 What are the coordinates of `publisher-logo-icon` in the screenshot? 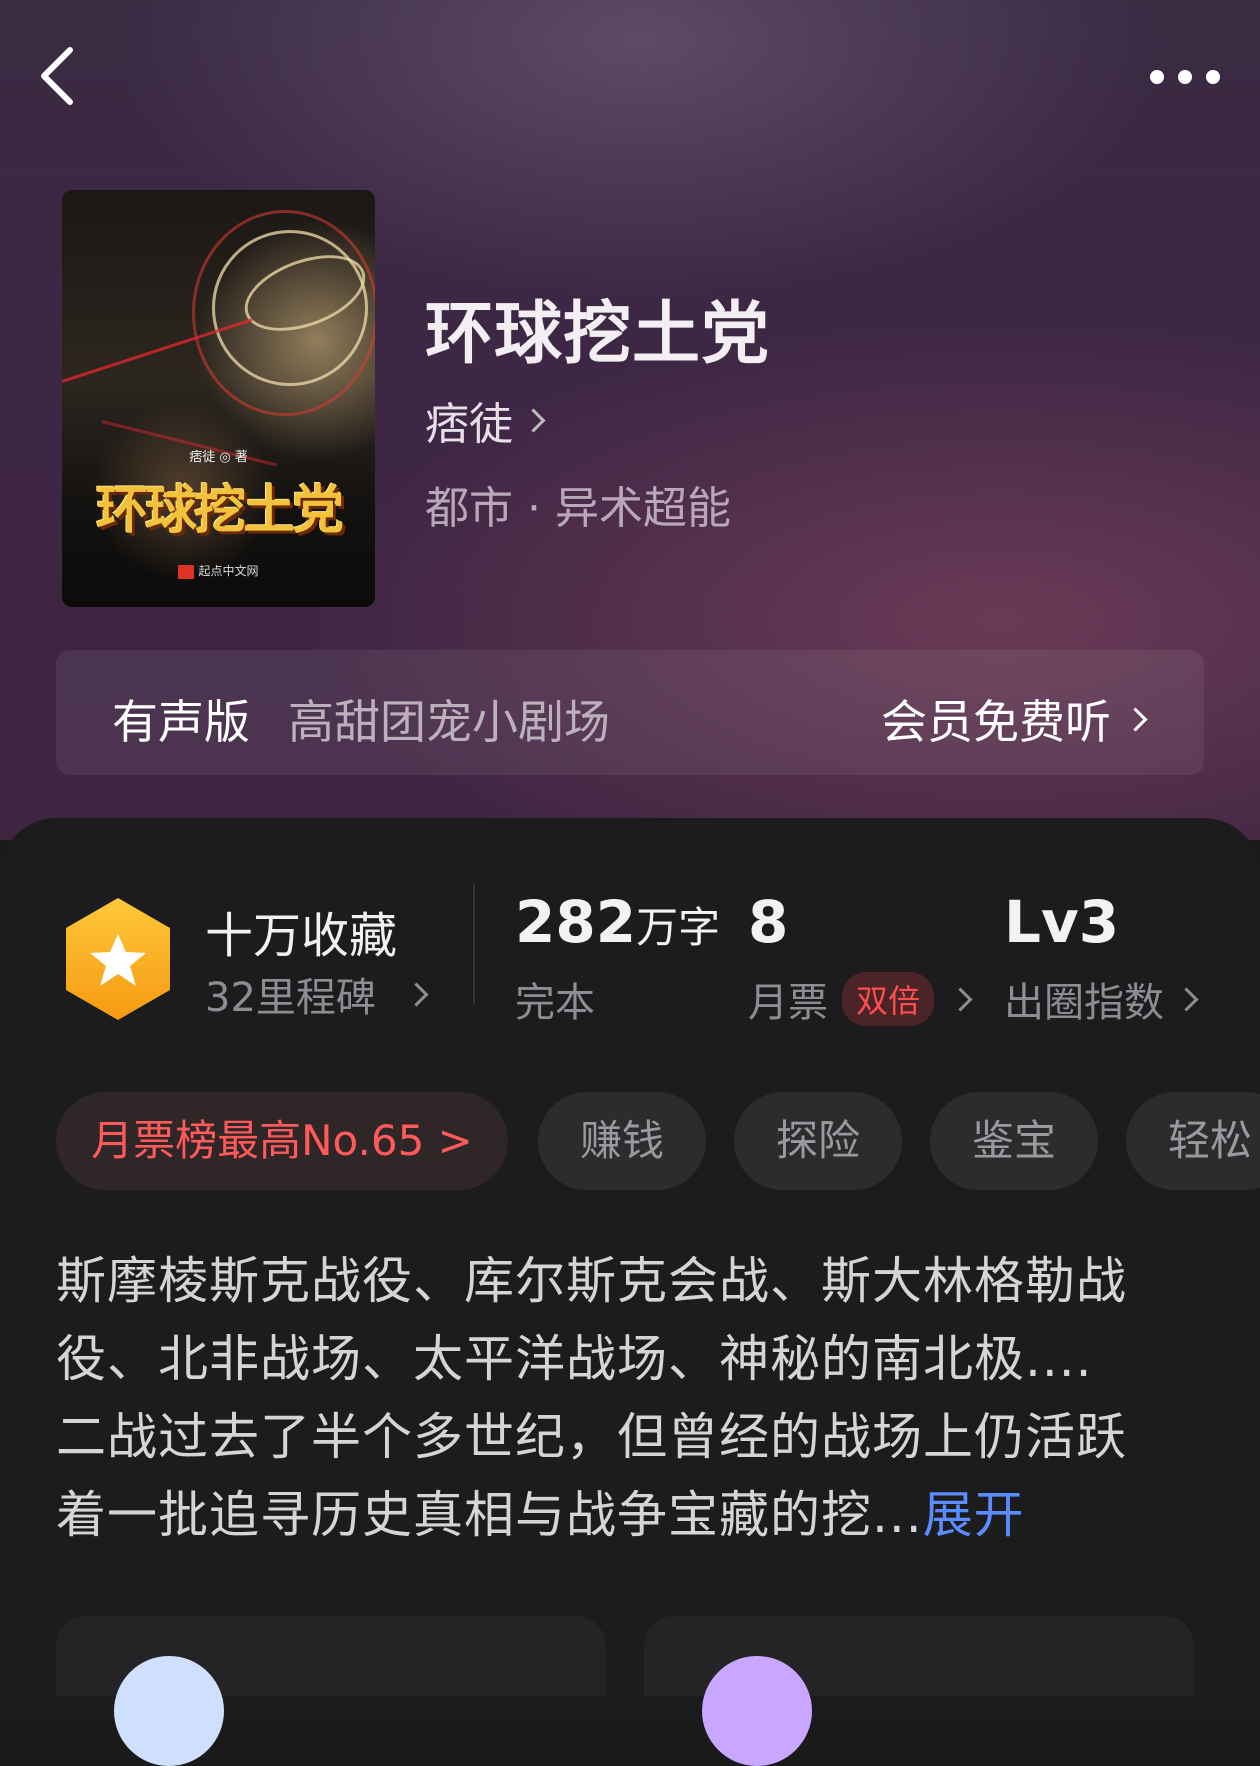 It's located at (186, 571).